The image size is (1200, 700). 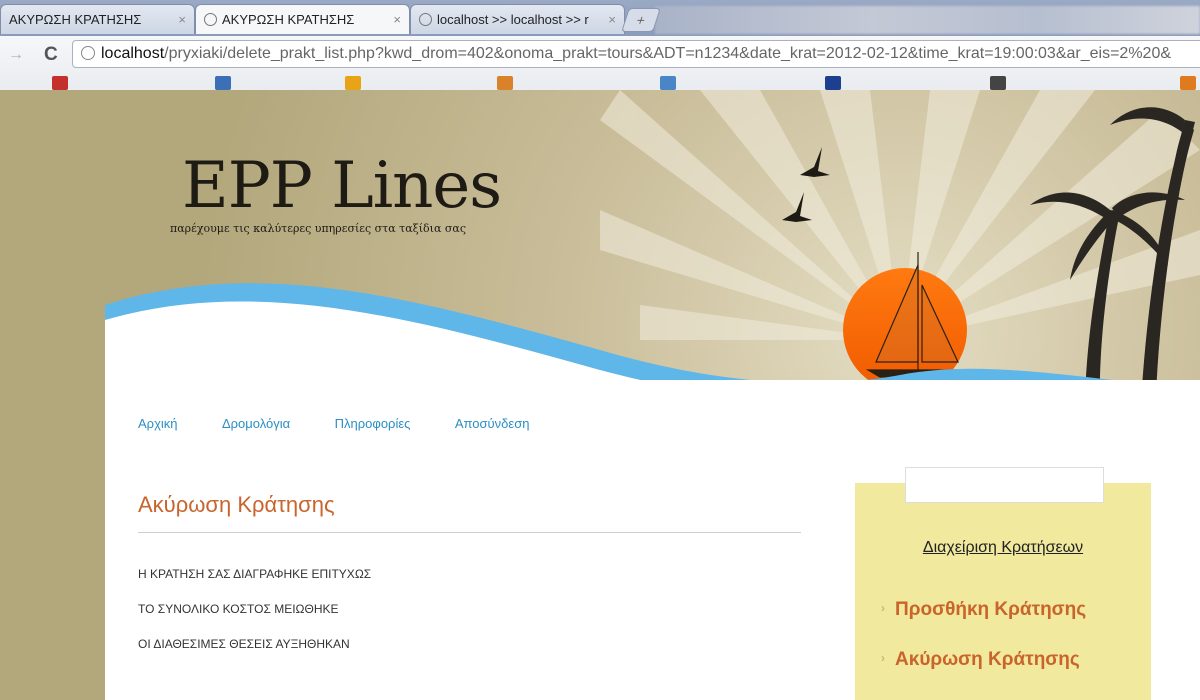 What do you see at coordinates (133, 53) in the screenshot?
I see `url-host: localhost` at bounding box center [133, 53].